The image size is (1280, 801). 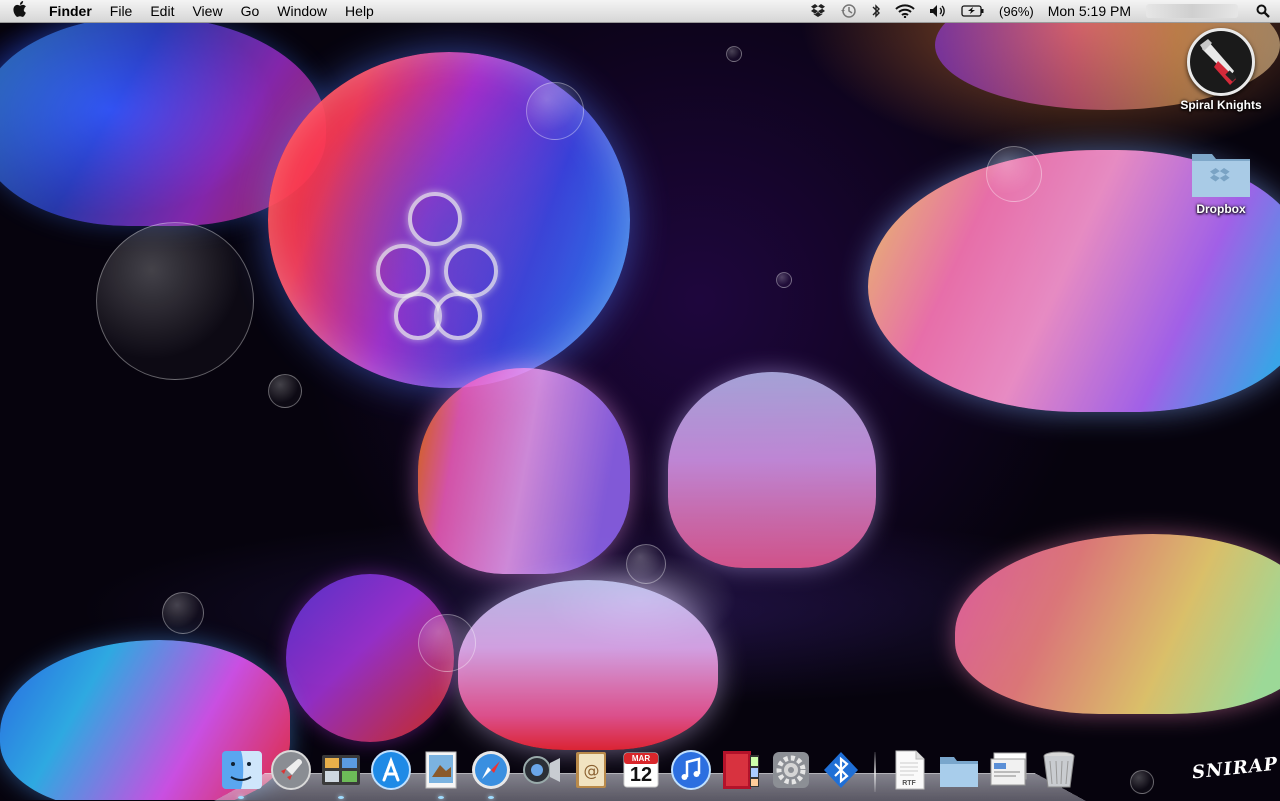 What do you see at coordinates (973, 11) in the screenshot?
I see `battery-icon` at bounding box center [973, 11].